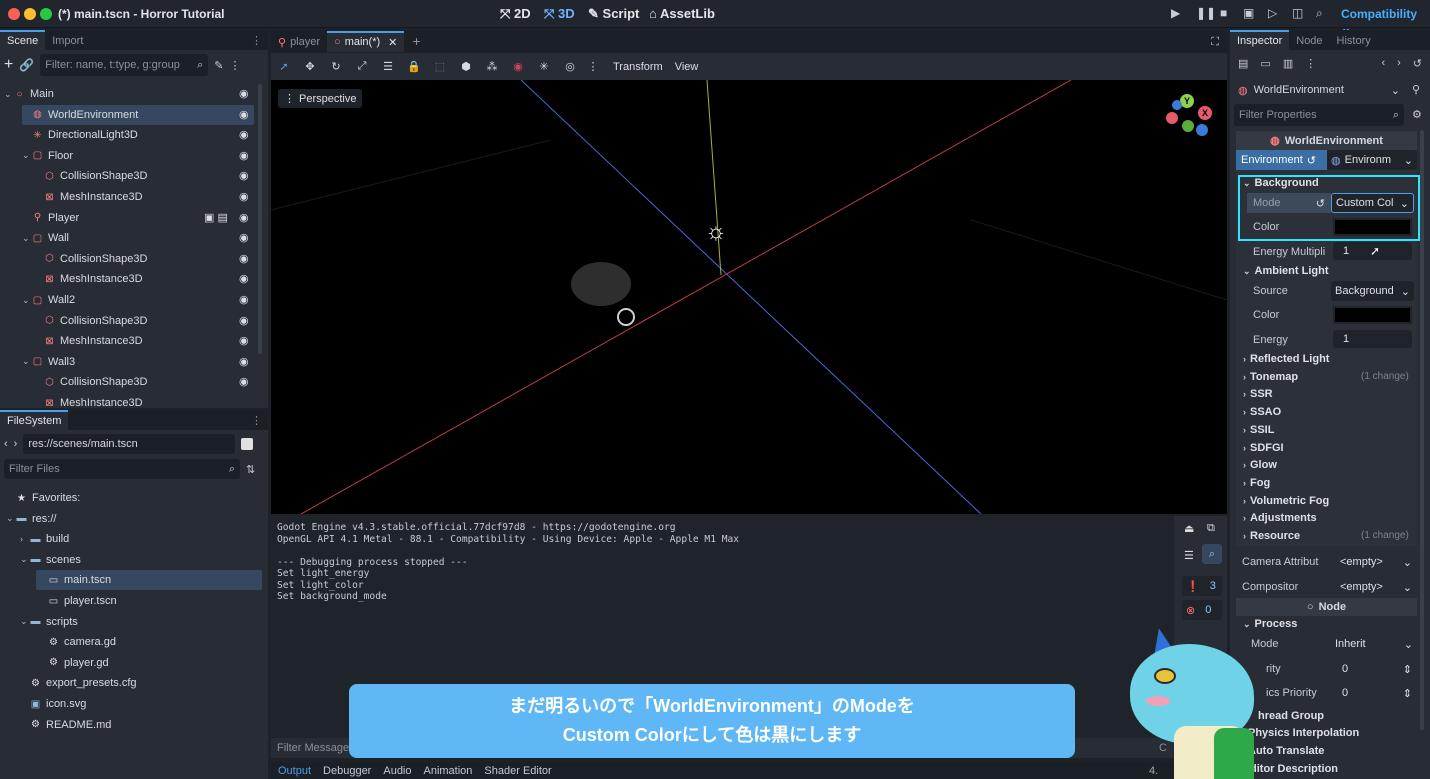 Image resolution: width=1430 pixels, height=779 pixels. Describe the element at coordinates (316, 748) in the screenshot. I see `filter-messages-input: Filter Messages` at that location.